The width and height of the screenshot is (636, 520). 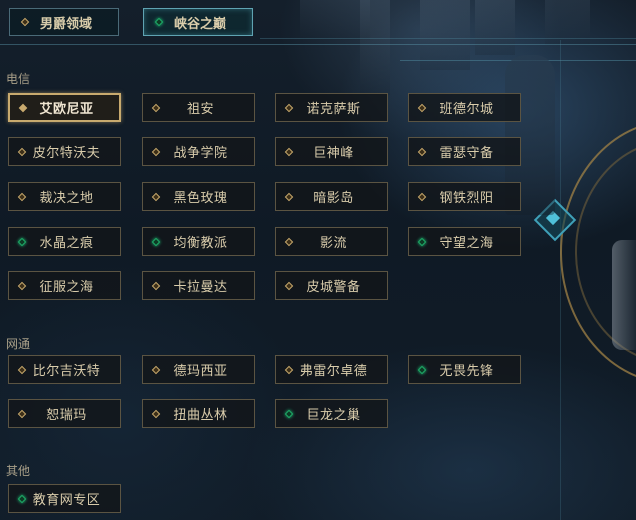 I want to click on server-label: 守望之海, so click(x=466, y=243).